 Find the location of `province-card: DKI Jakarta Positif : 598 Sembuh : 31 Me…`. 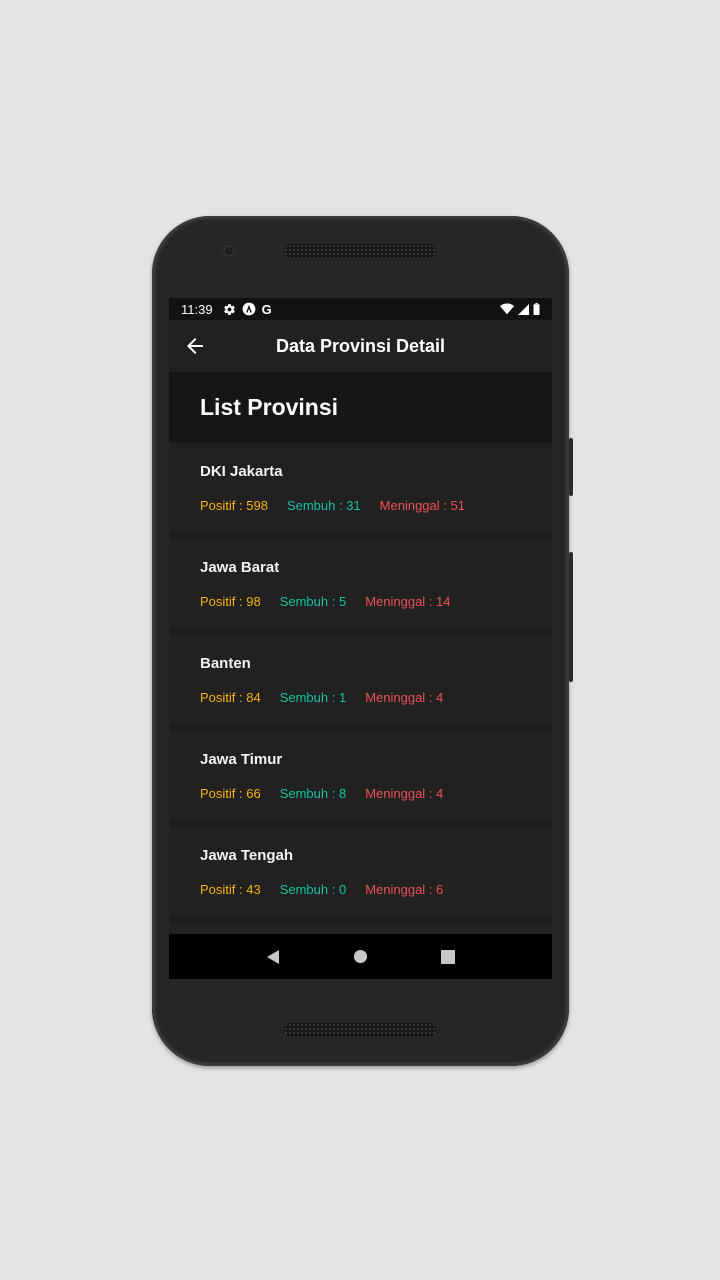

province-card: DKI Jakarta Positif : 598 Sembuh : 31 Me… is located at coordinates (360, 487).